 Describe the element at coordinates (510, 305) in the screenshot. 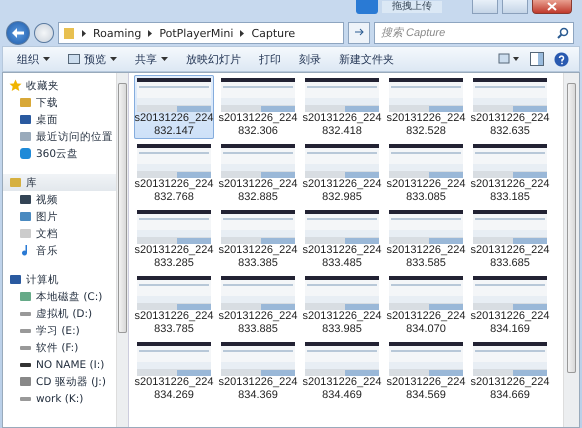

I see `file-thumbnail: s20131226_224834.169` at that location.